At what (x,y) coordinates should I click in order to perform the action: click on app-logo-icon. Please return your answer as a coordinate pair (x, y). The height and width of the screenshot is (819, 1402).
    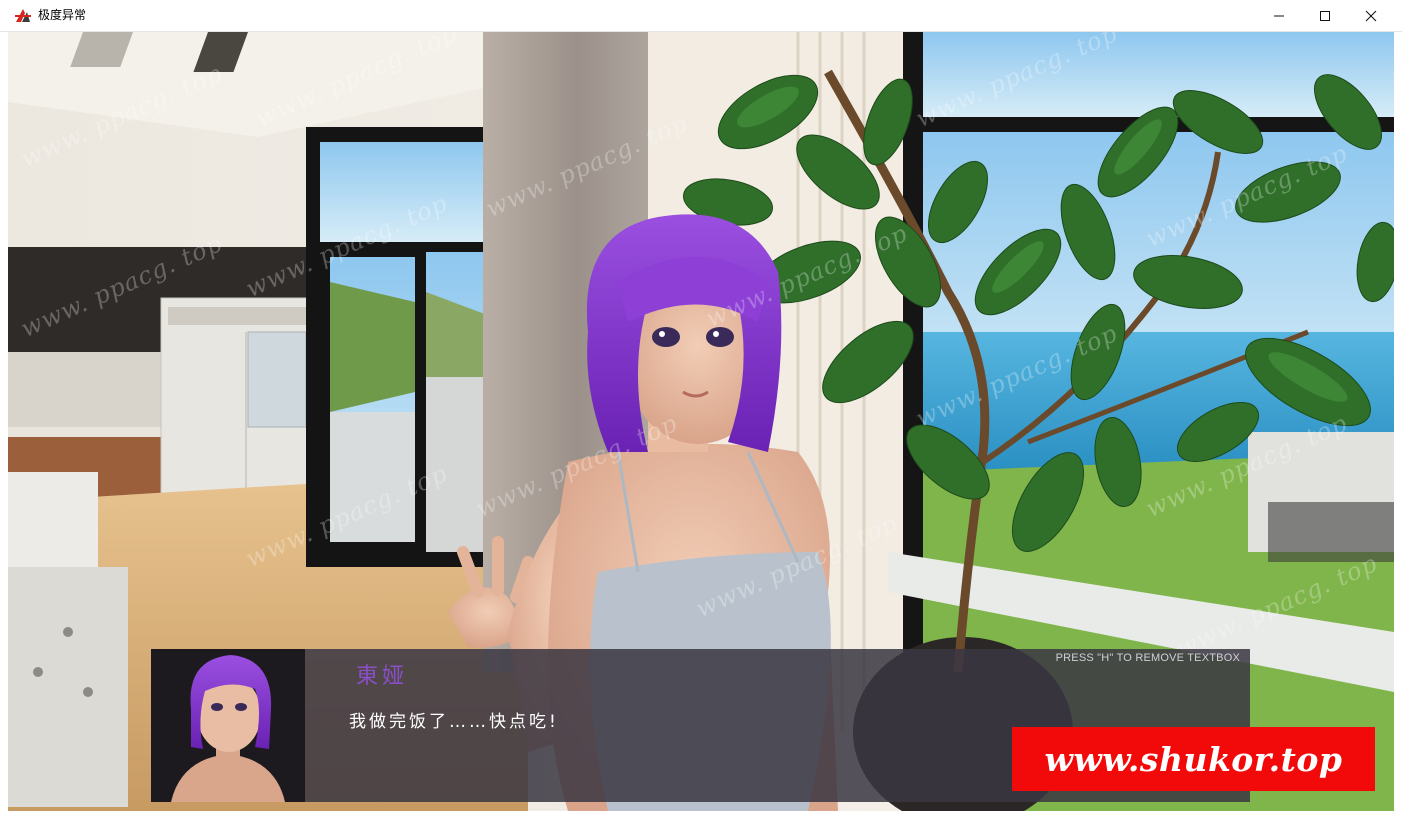
    Looking at the image, I should click on (23, 15).